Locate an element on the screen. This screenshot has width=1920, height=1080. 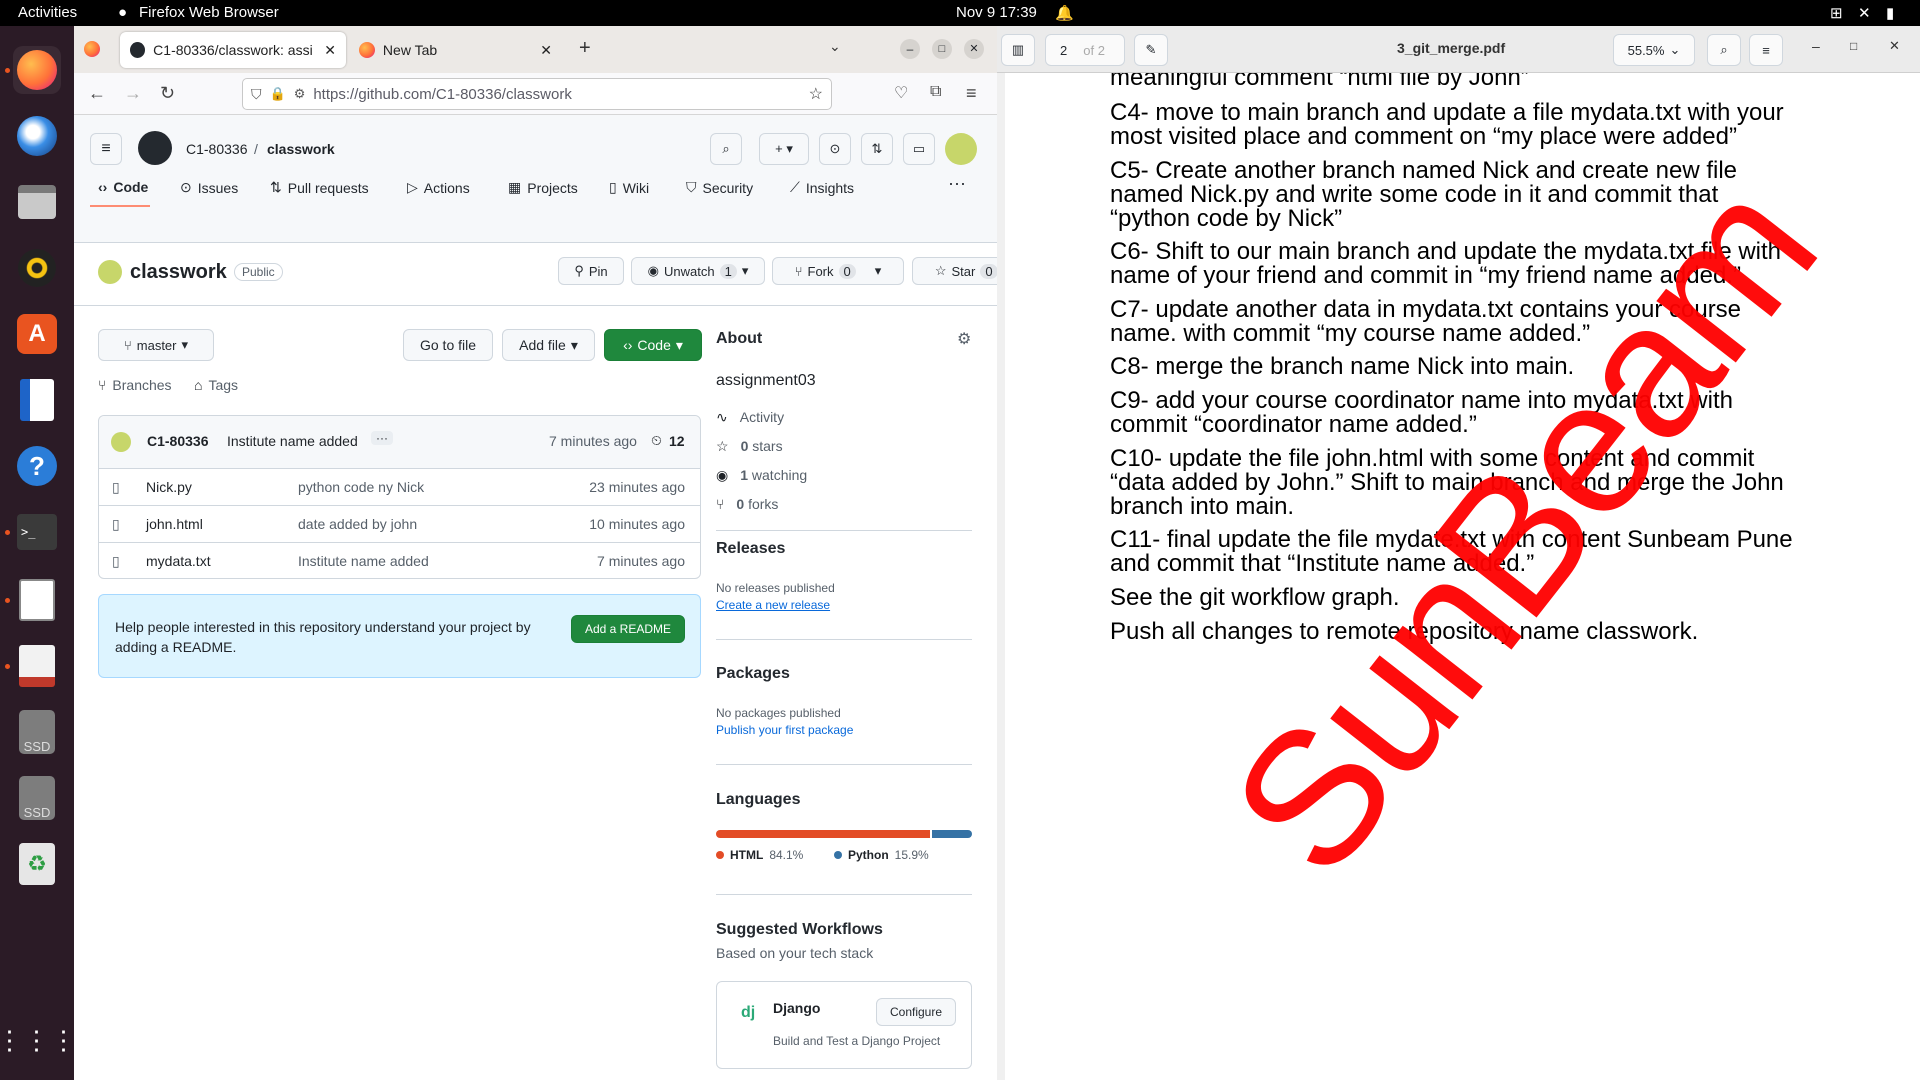
forward-icon: → is located at coordinates (133, 93).